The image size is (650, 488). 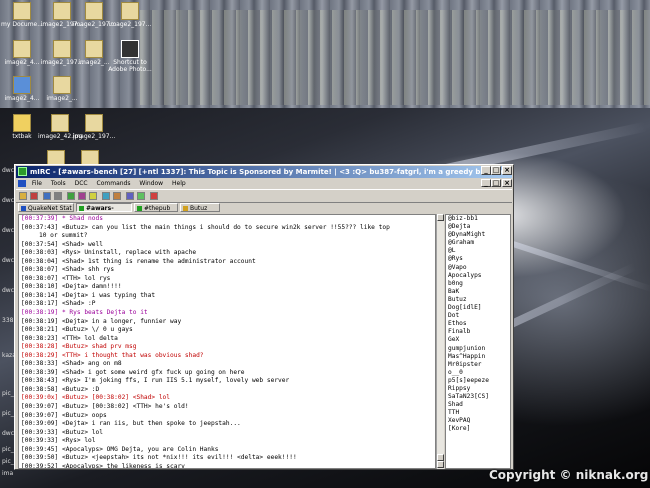 What do you see at coordinates (507, 183) in the screenshot?
I see `child-close-button: ×` at bounding box center [507, 183].